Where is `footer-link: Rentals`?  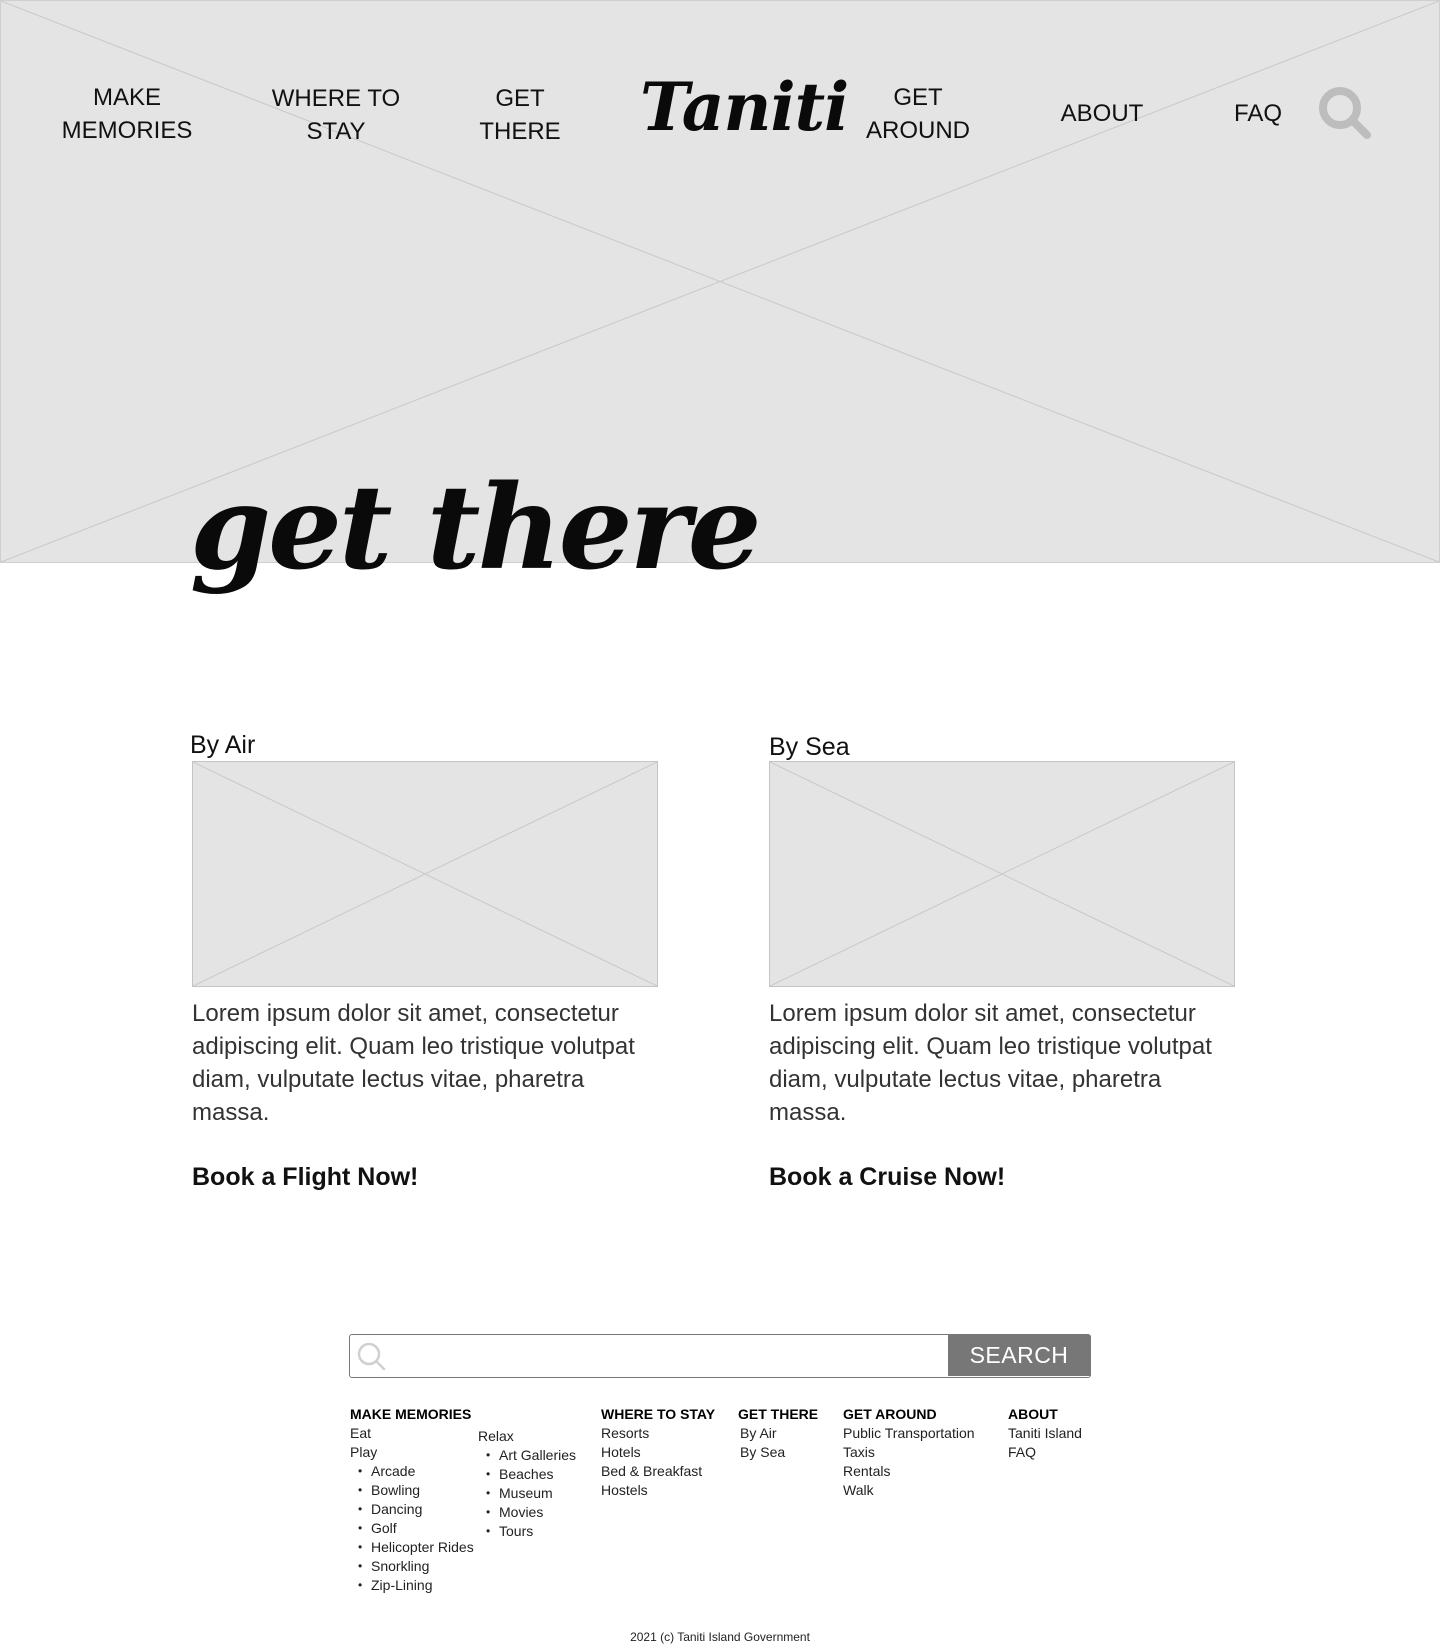 footer-link: Rentals is located at coordinates (909, 1471).